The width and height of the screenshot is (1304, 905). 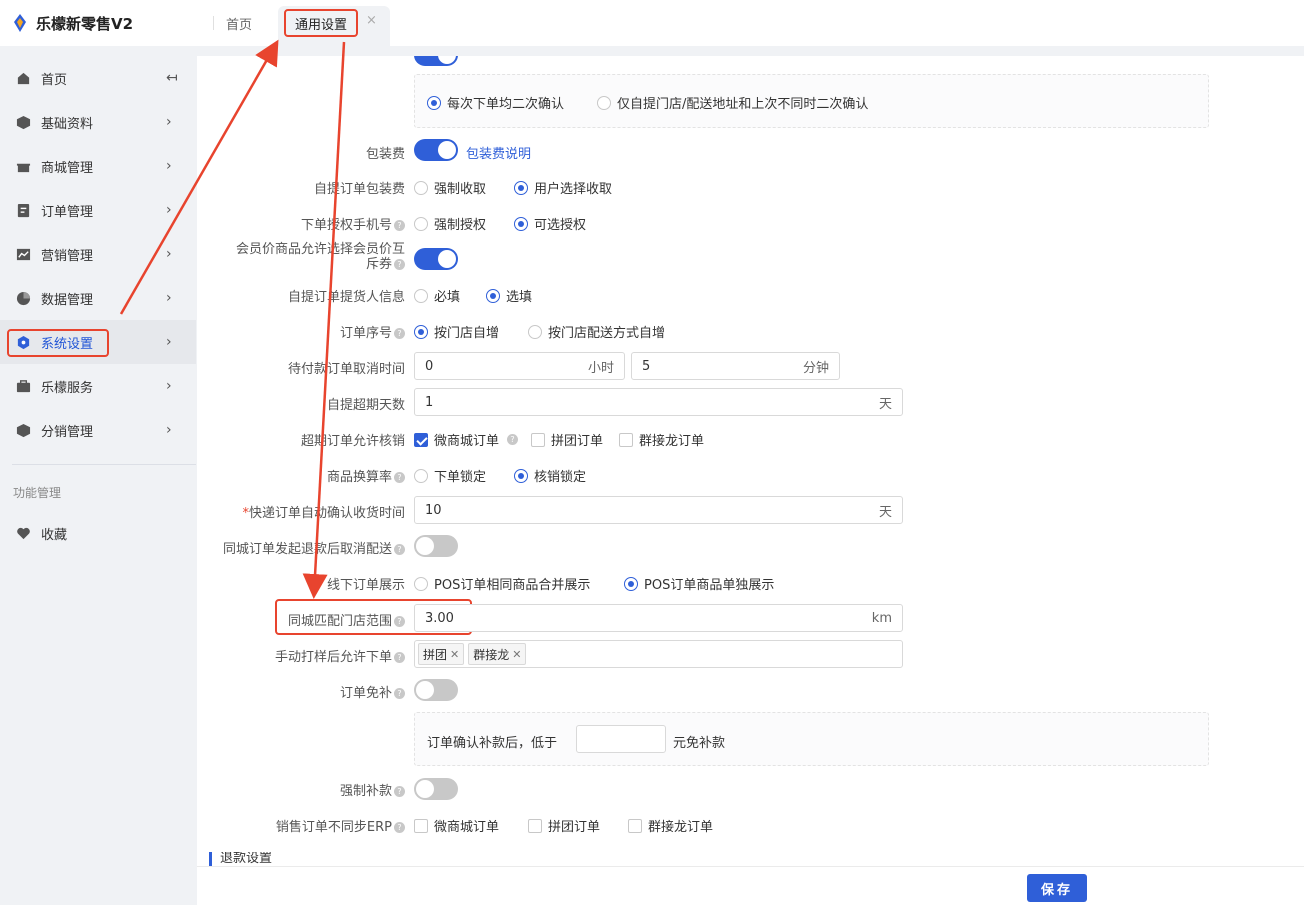 I want to click on pickup-info-radio-optional: 选填, so click(x=509, y=295).